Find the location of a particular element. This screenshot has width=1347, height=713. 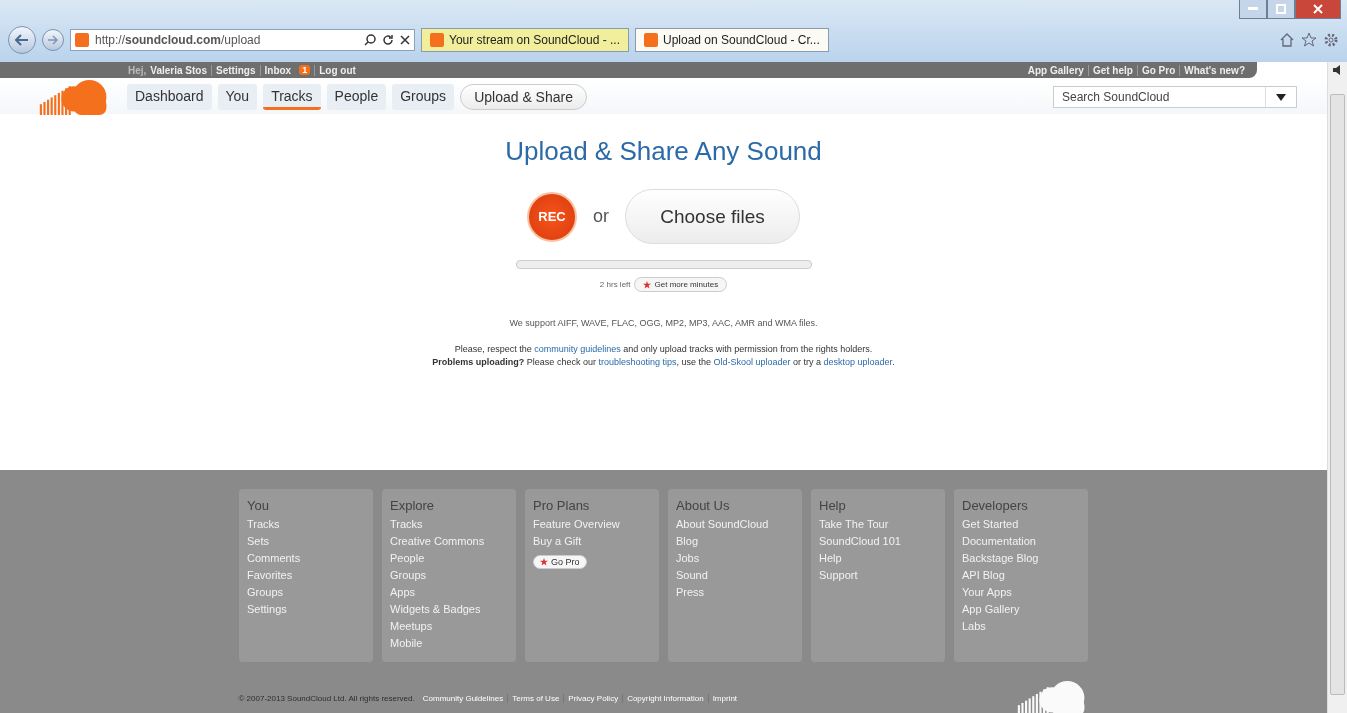

footer-link: Documentation is located at coordinates (999, 541).